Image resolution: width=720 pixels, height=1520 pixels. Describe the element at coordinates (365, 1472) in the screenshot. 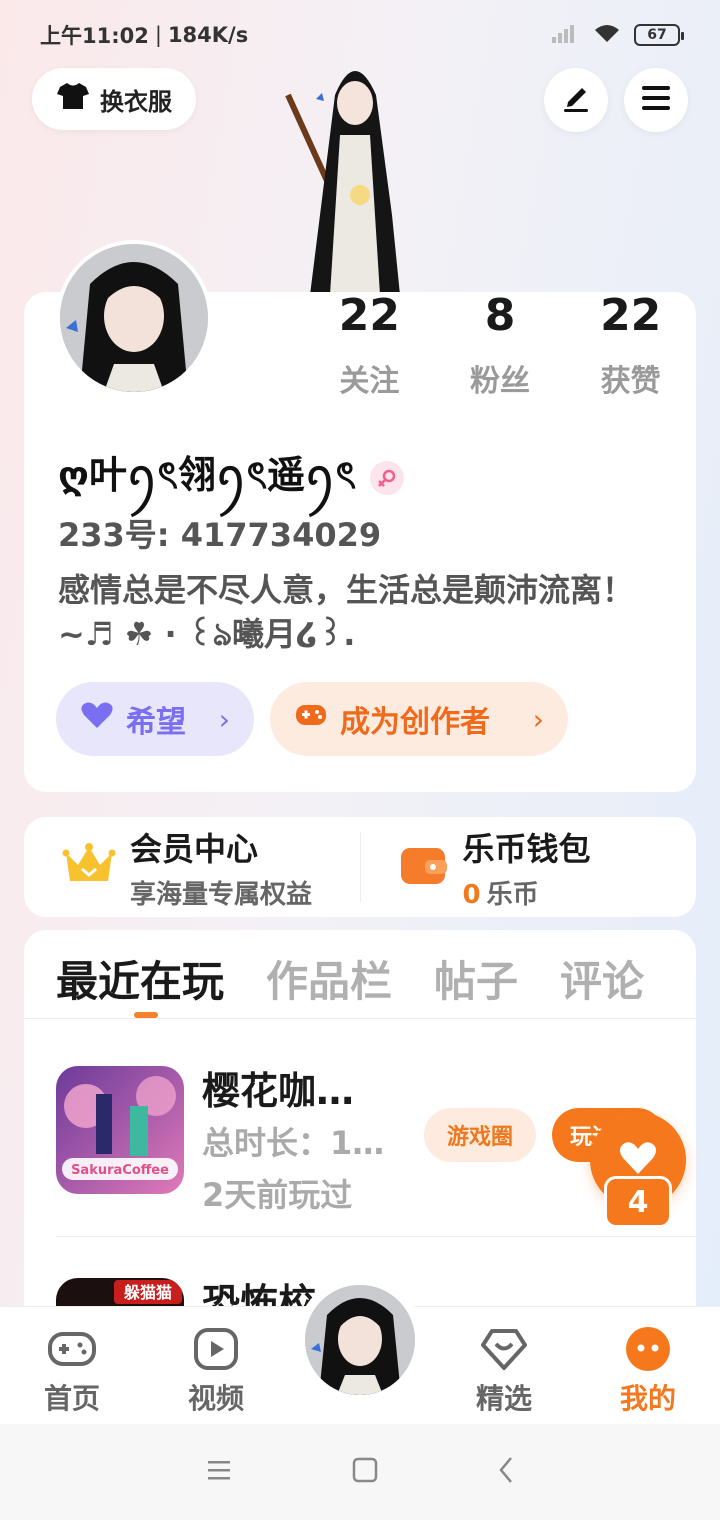

I see `home-icon` at that location.